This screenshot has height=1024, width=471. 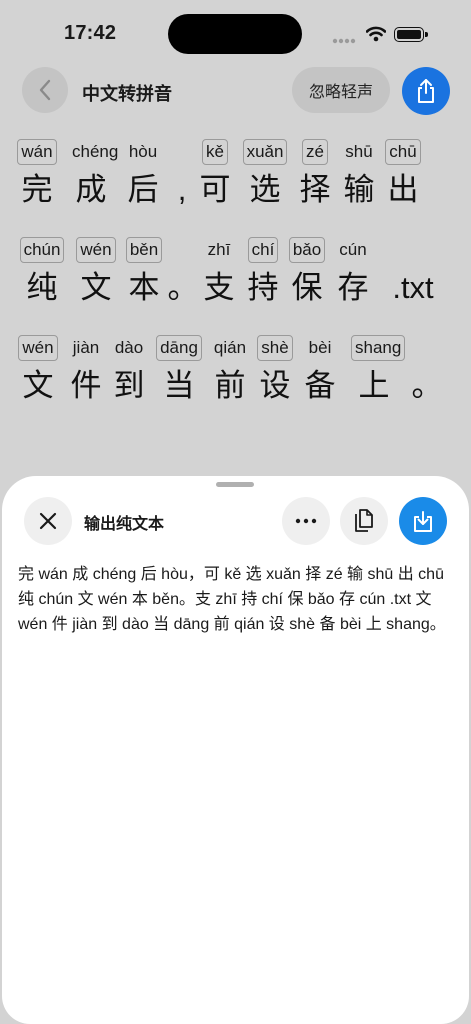 I want to click on share-button, so click(x=426, y=91).